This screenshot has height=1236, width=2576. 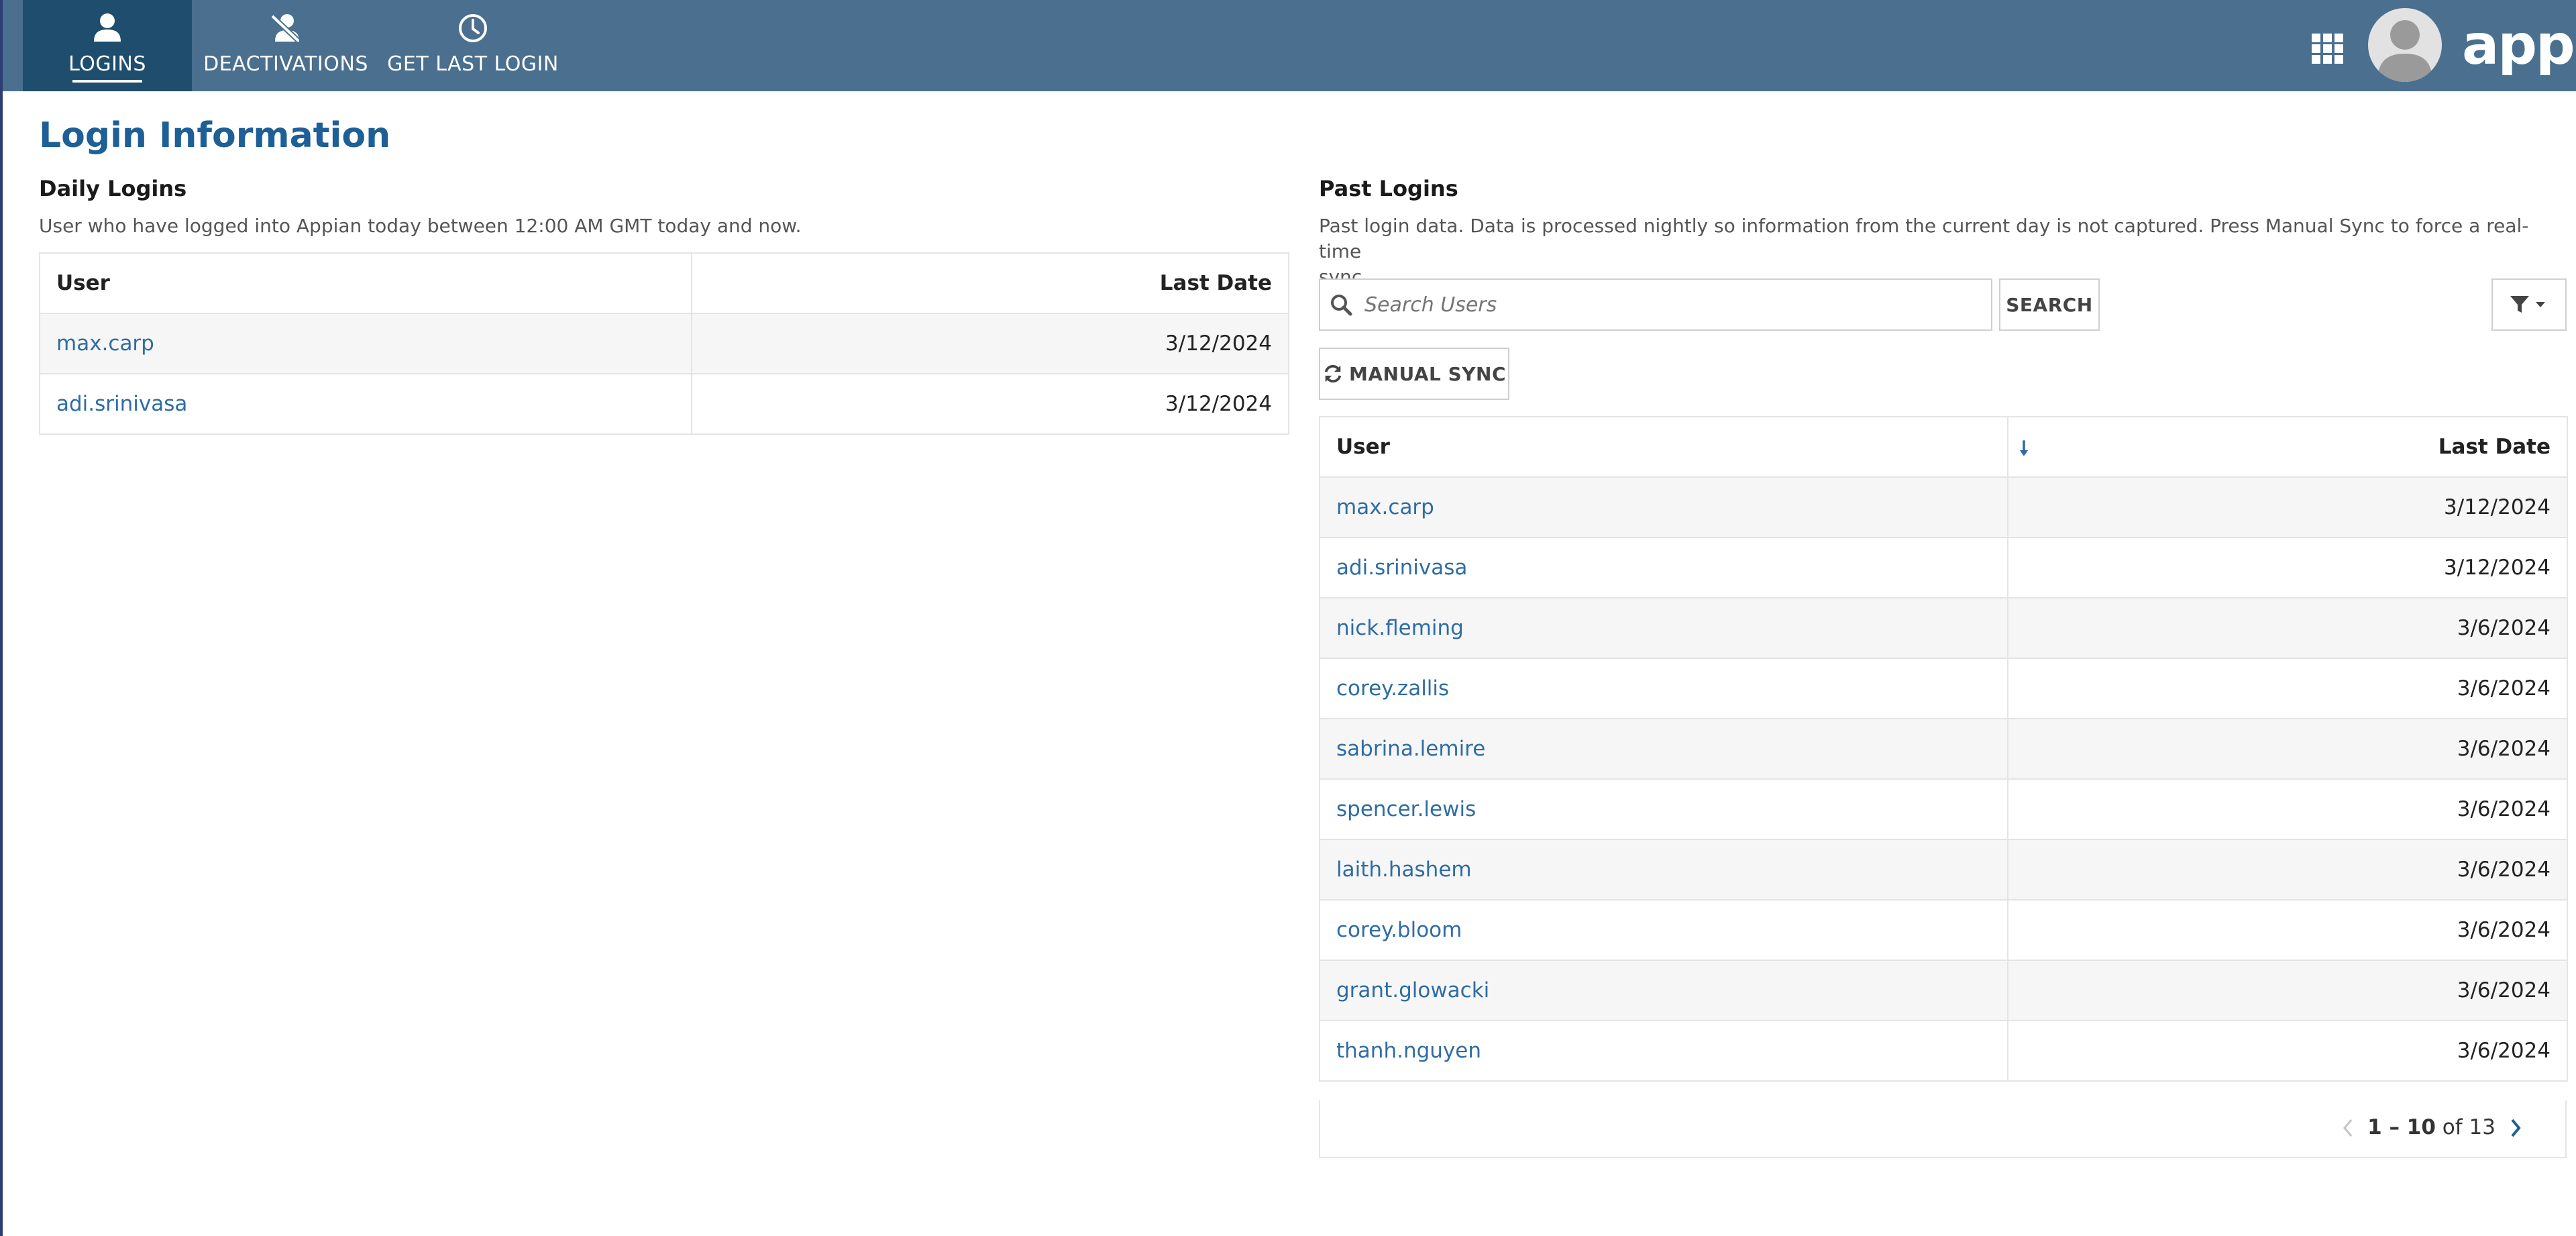 What do you see at coordinates (2515, 1128) in the screenshot?
I see `next-page-icon` at bounding box center [2515, 1128].